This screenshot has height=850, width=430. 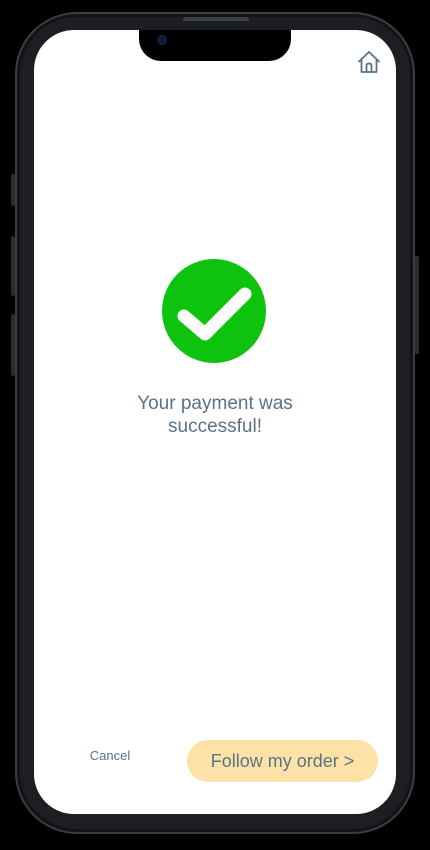 I want to click on power-button, so click(x=417, y=305).